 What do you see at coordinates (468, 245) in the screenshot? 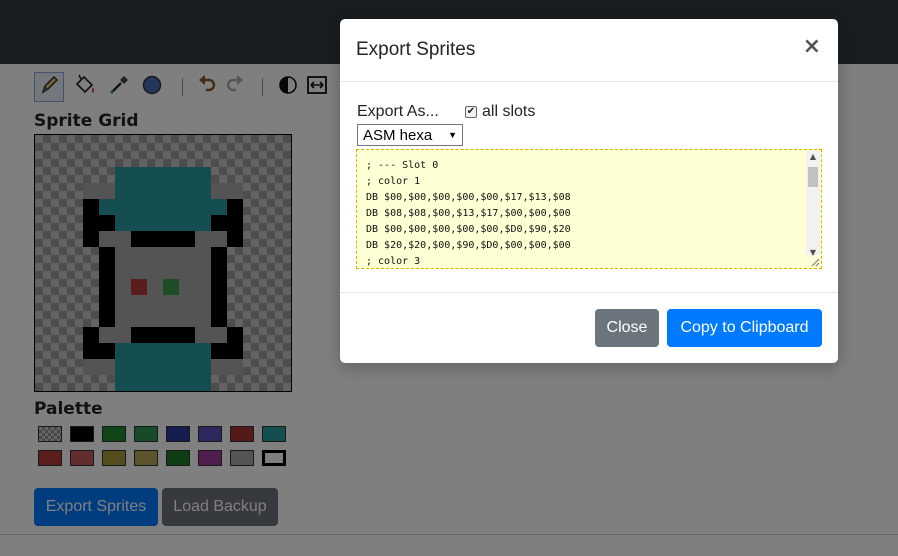
I see `code-line: DB $20,$20,$00,$90,$D0,$00,$00,$00` at bounding box center [468, 245].